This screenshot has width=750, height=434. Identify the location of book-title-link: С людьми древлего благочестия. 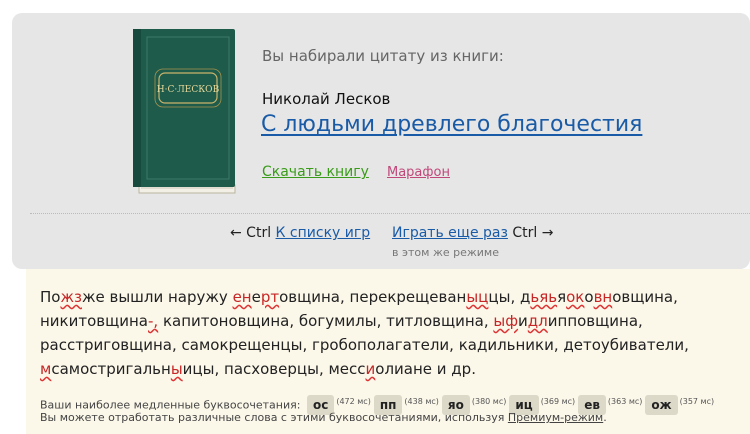
(451, 124).